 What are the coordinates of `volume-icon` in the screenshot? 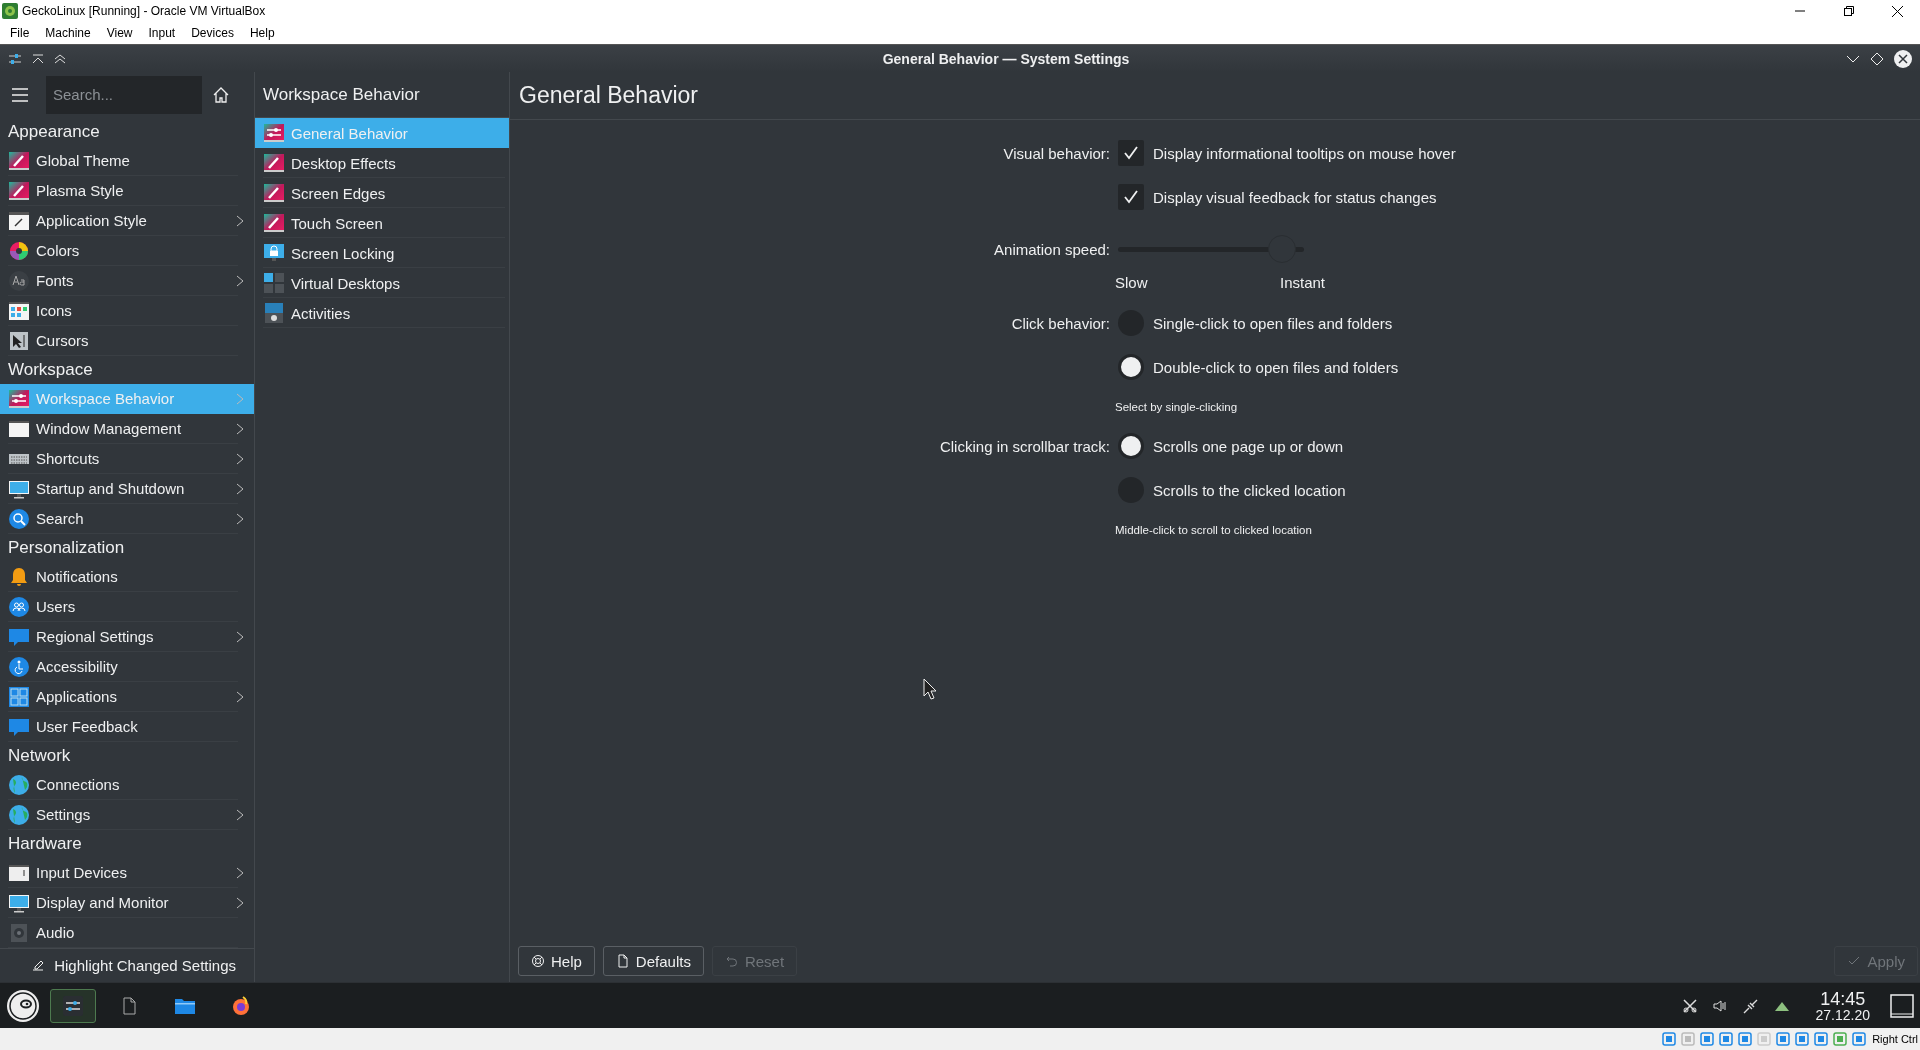 It's located at (1719, 1005).